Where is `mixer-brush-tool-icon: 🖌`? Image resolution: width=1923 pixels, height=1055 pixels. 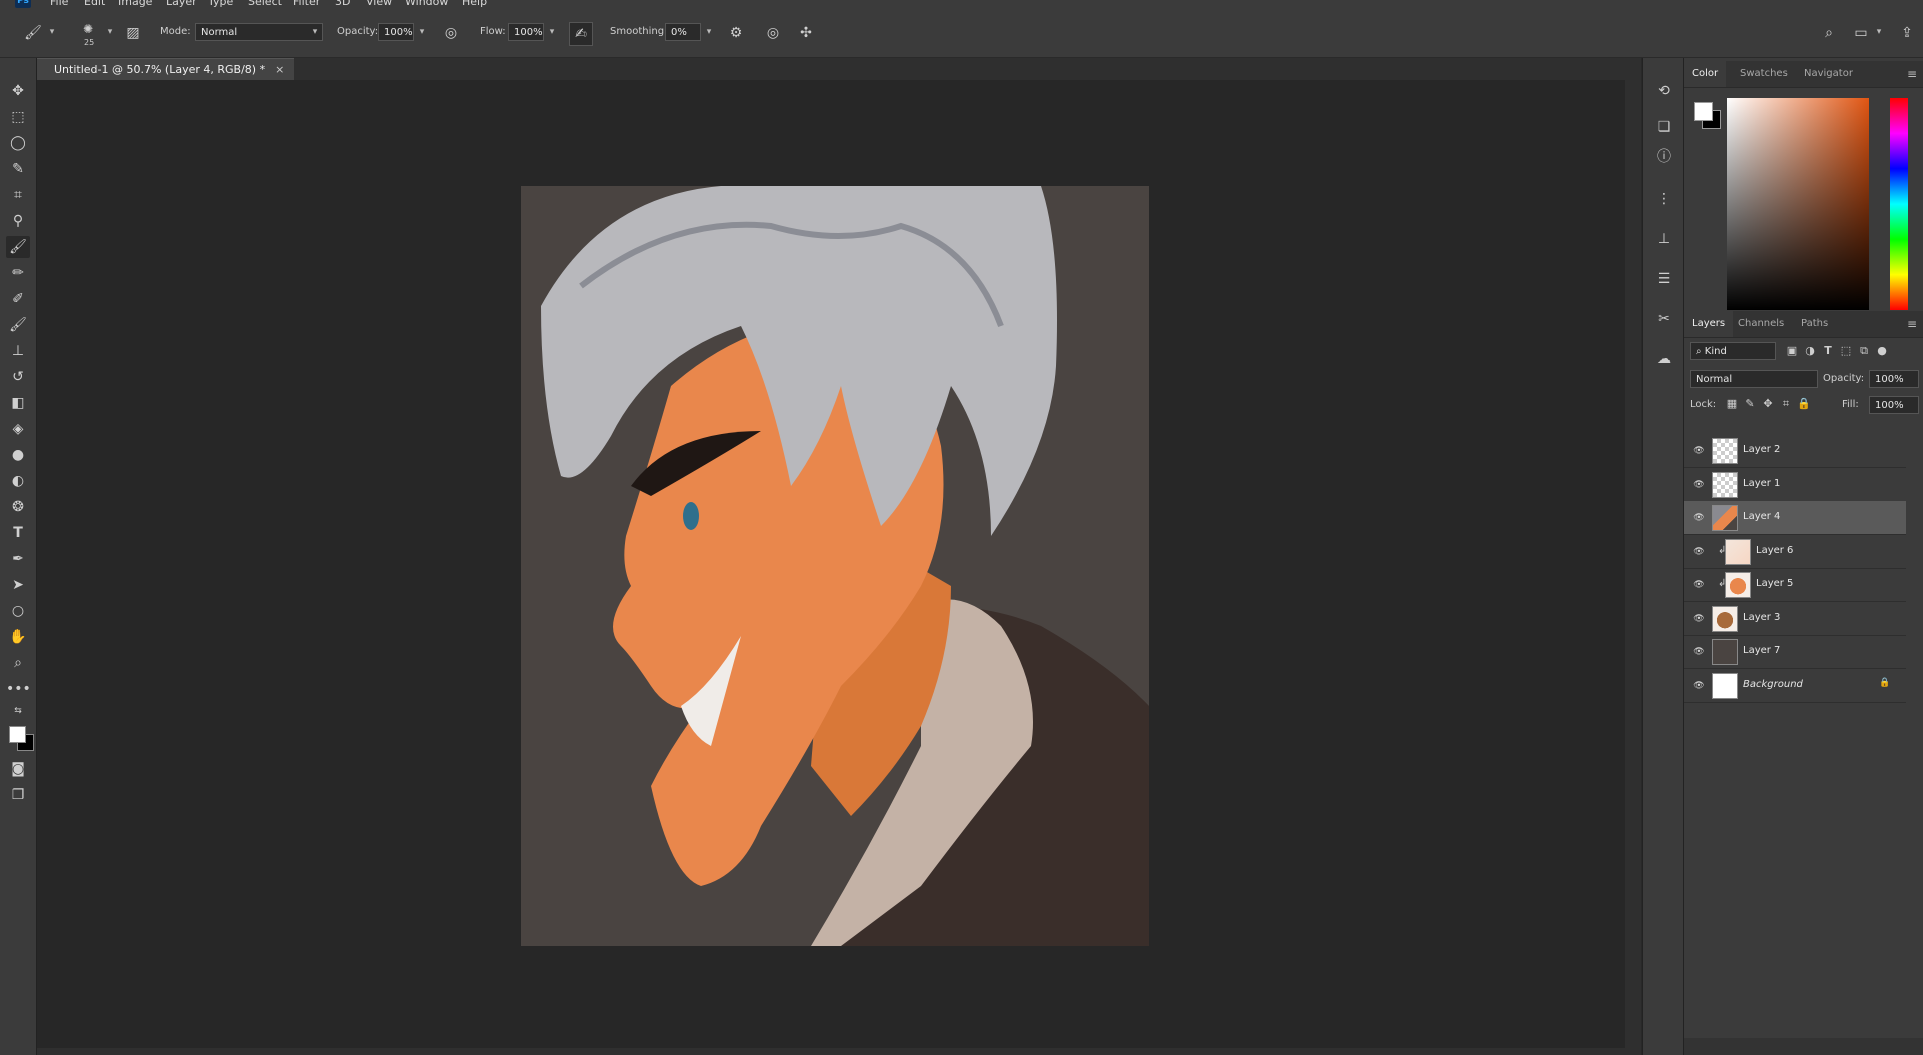
mixer-brush-tool-icon: 🖌 is located at coordinates (18, 325).